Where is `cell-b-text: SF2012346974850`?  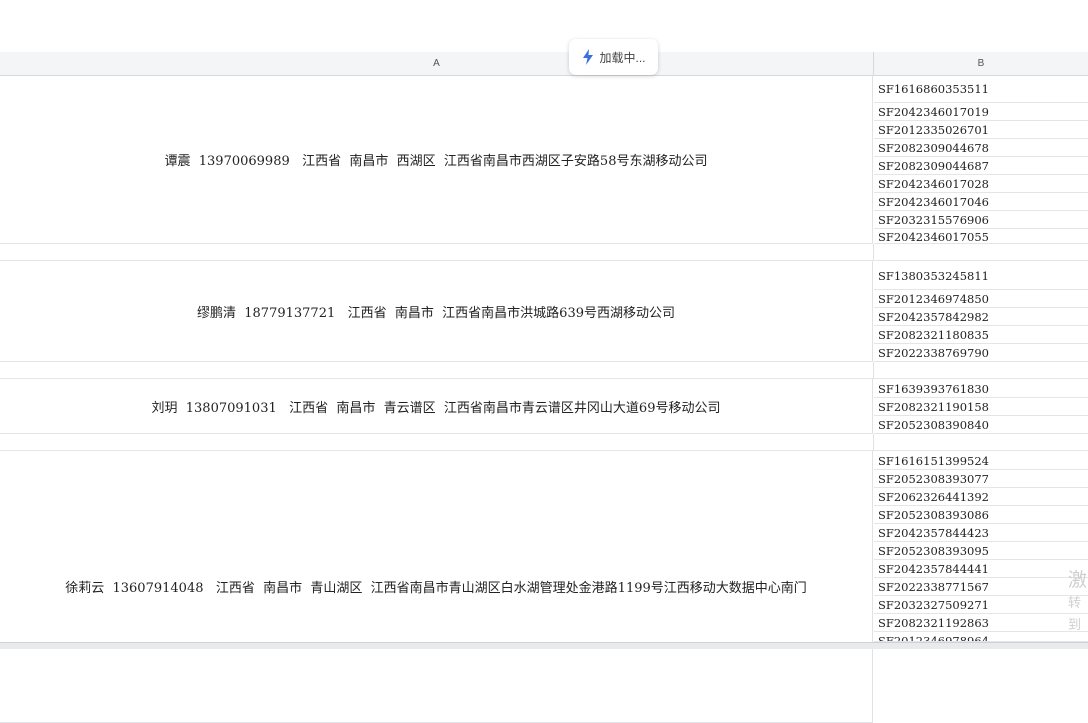 cell-b-text: SF2012346974850 is located at coordinates (933, 299).